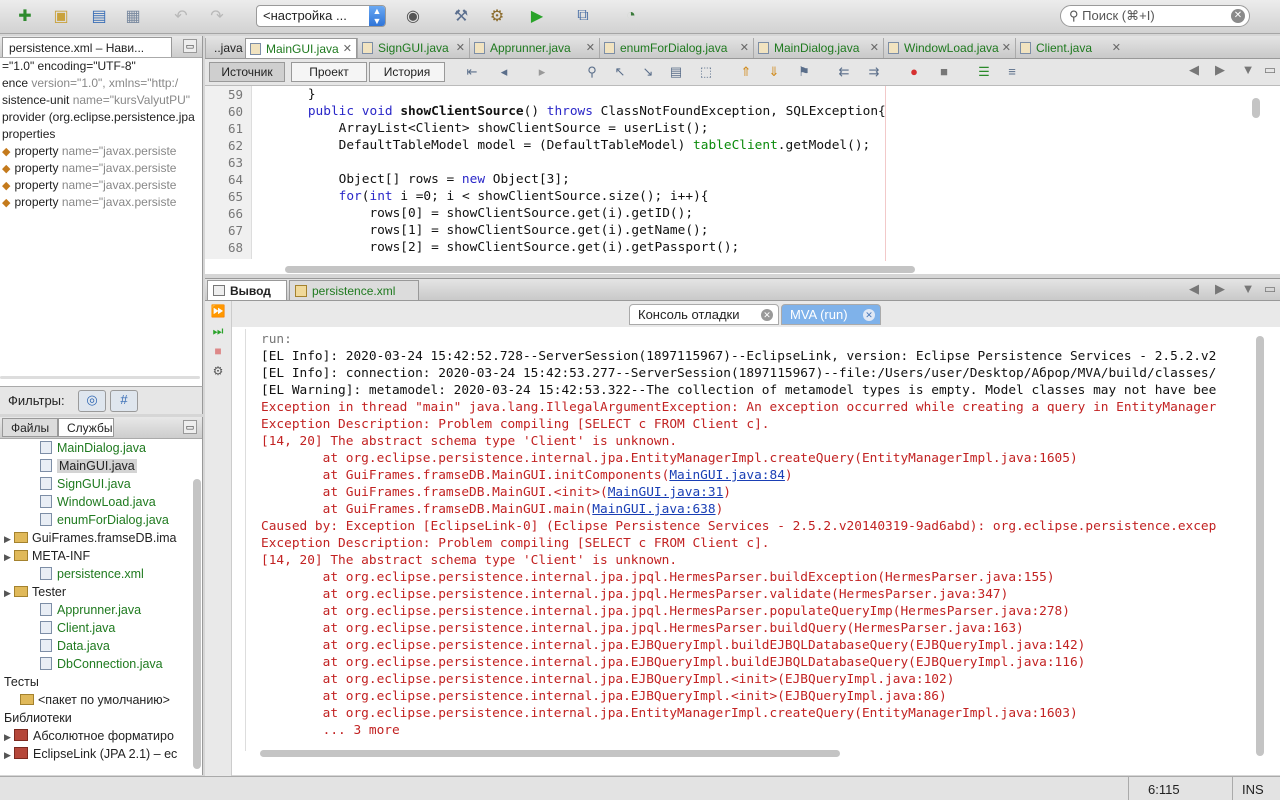 Image resolution: width=1280 pixels, height=800 pixels. I want to click on stacktrace-link: MainGUI.java:638, so click(653, 509).